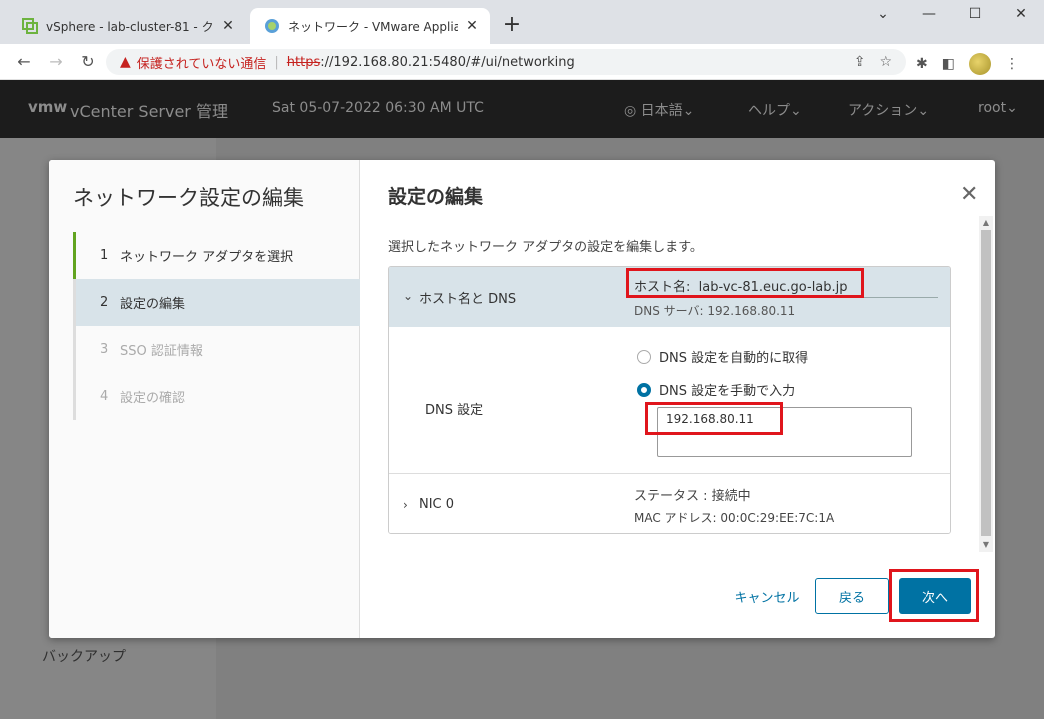 This screenshot has height=719, width=1044. What do you see at coordinates (644, 389) in the screenshot?
I see `radio-on-icon` at bounding box center [644, 389].